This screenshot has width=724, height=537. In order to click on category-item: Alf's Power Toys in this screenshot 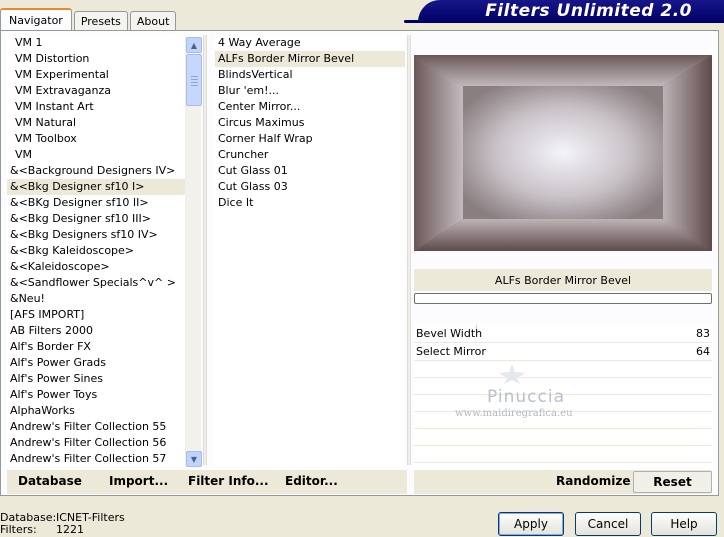, I will do `click(96, 395)`.